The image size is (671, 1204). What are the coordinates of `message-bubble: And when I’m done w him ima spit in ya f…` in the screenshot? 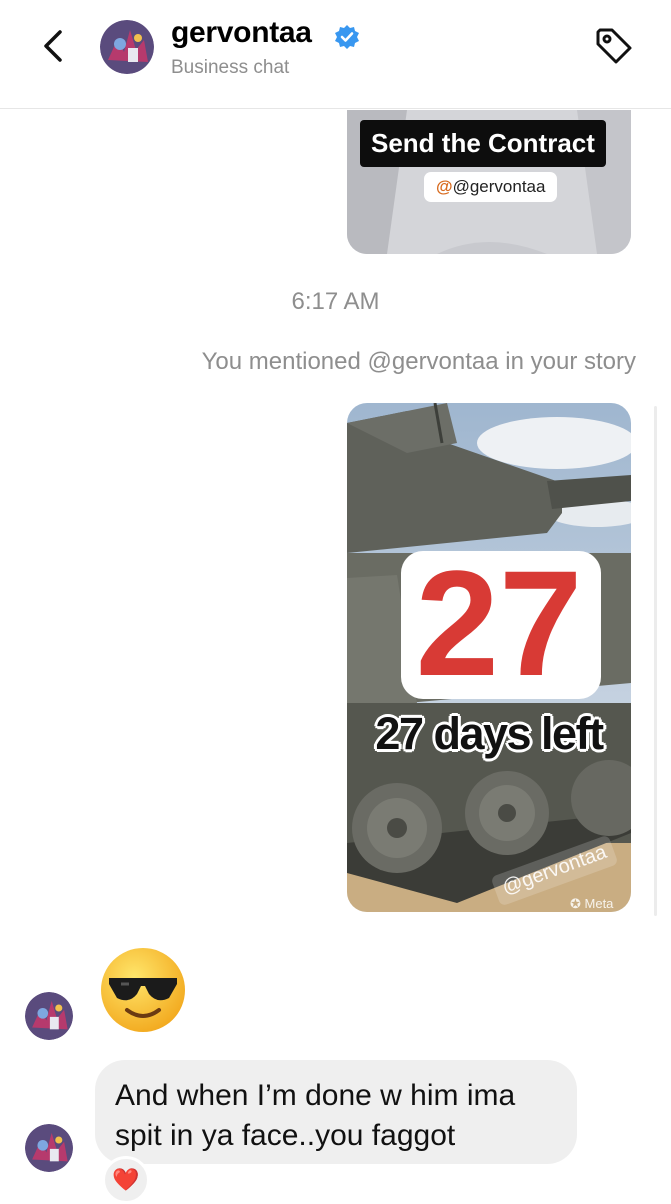 It's located at (336, 1112).